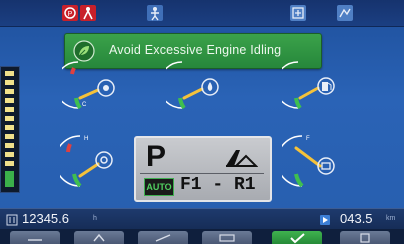 The height and width of the screenshot is (244, 404). I want to click on notification-text: Avoid Excessive Engine Idling, so click(195, 50).